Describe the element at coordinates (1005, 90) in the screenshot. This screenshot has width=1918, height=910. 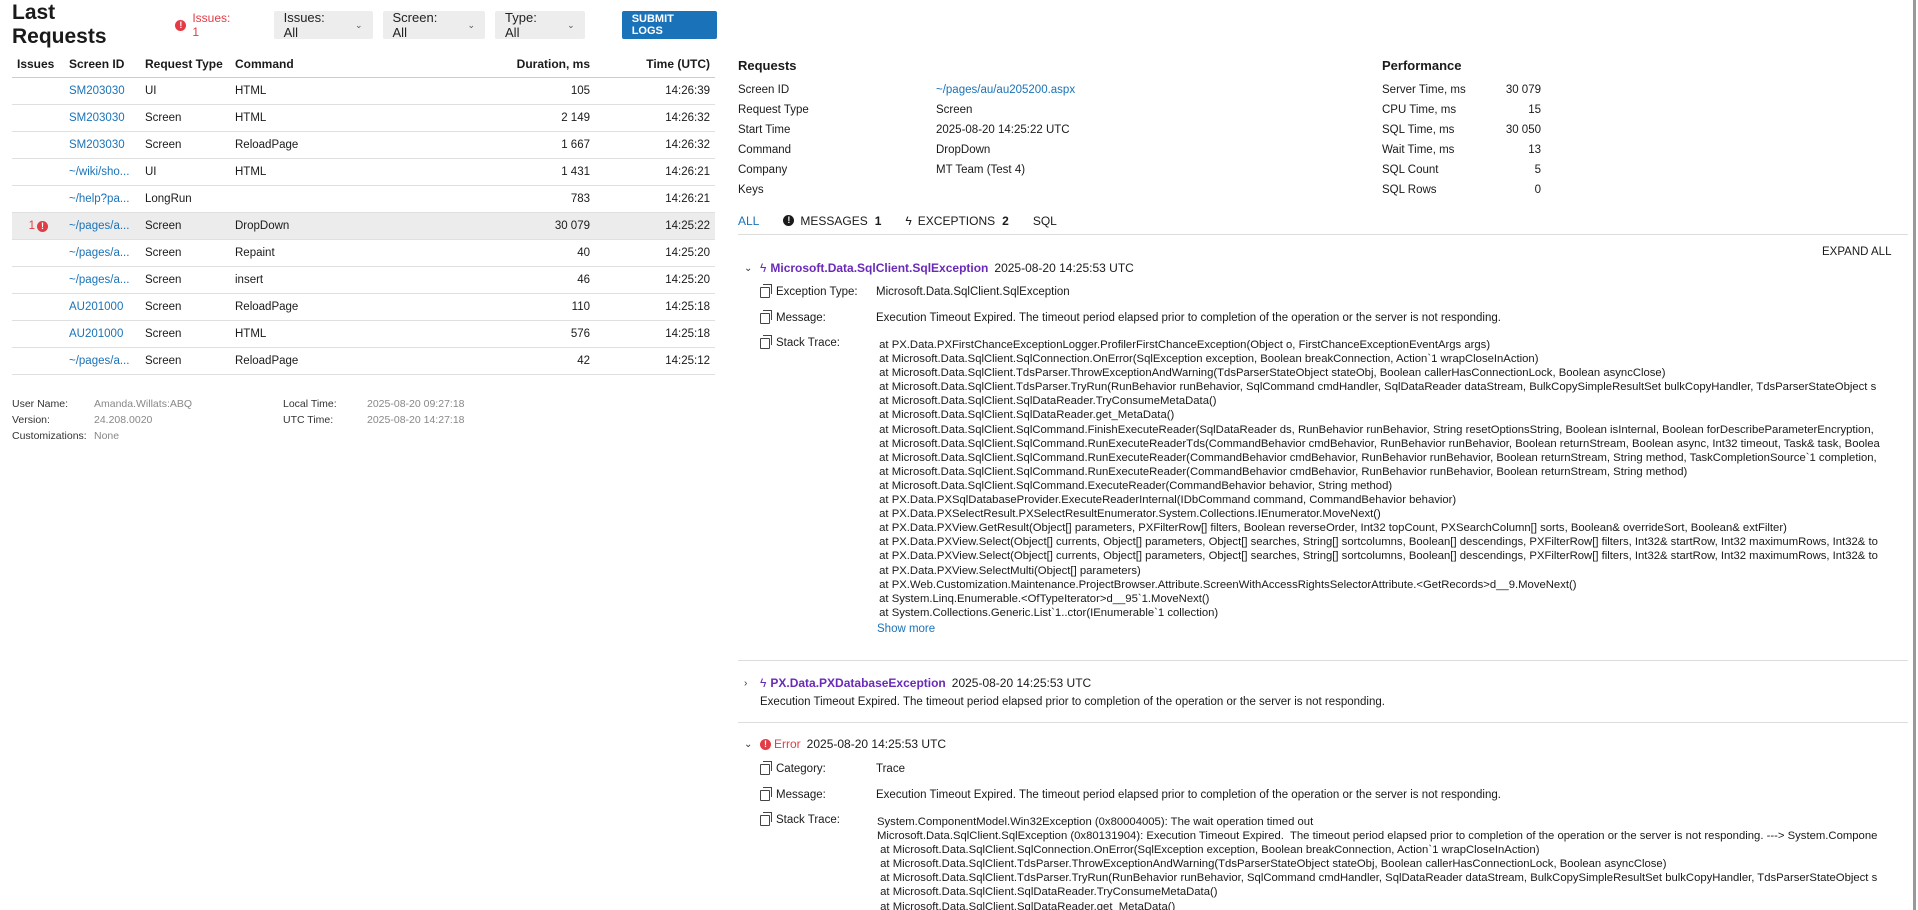
I see `field-value: ~/pages/au/au205200.aspx` at that location.